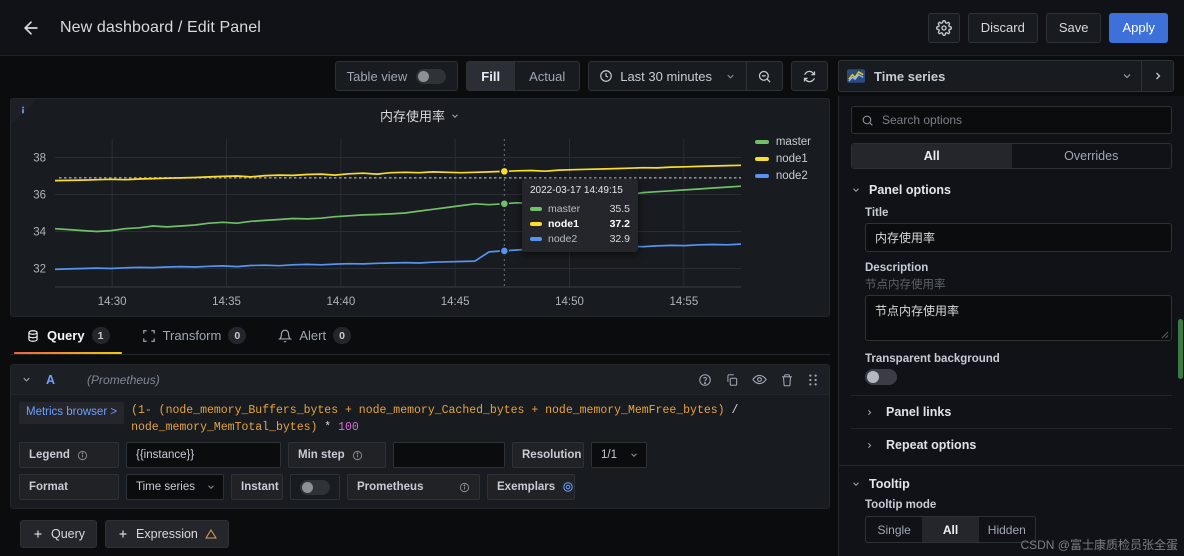  Describe the element at coordinates (764, 76) in the screenshot. I see `zoom-out-button` at that location.